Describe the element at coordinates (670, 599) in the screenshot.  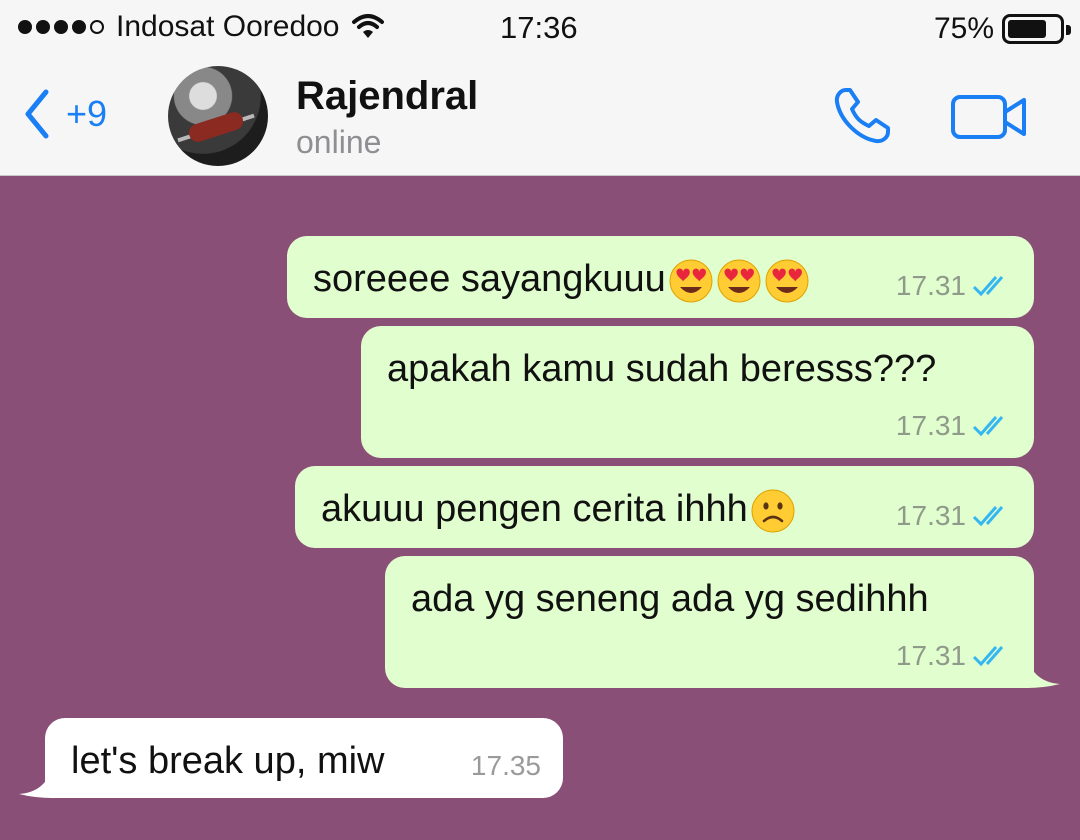
I see `message-text: ada yg seneng ada yg sedihhh` at that location.